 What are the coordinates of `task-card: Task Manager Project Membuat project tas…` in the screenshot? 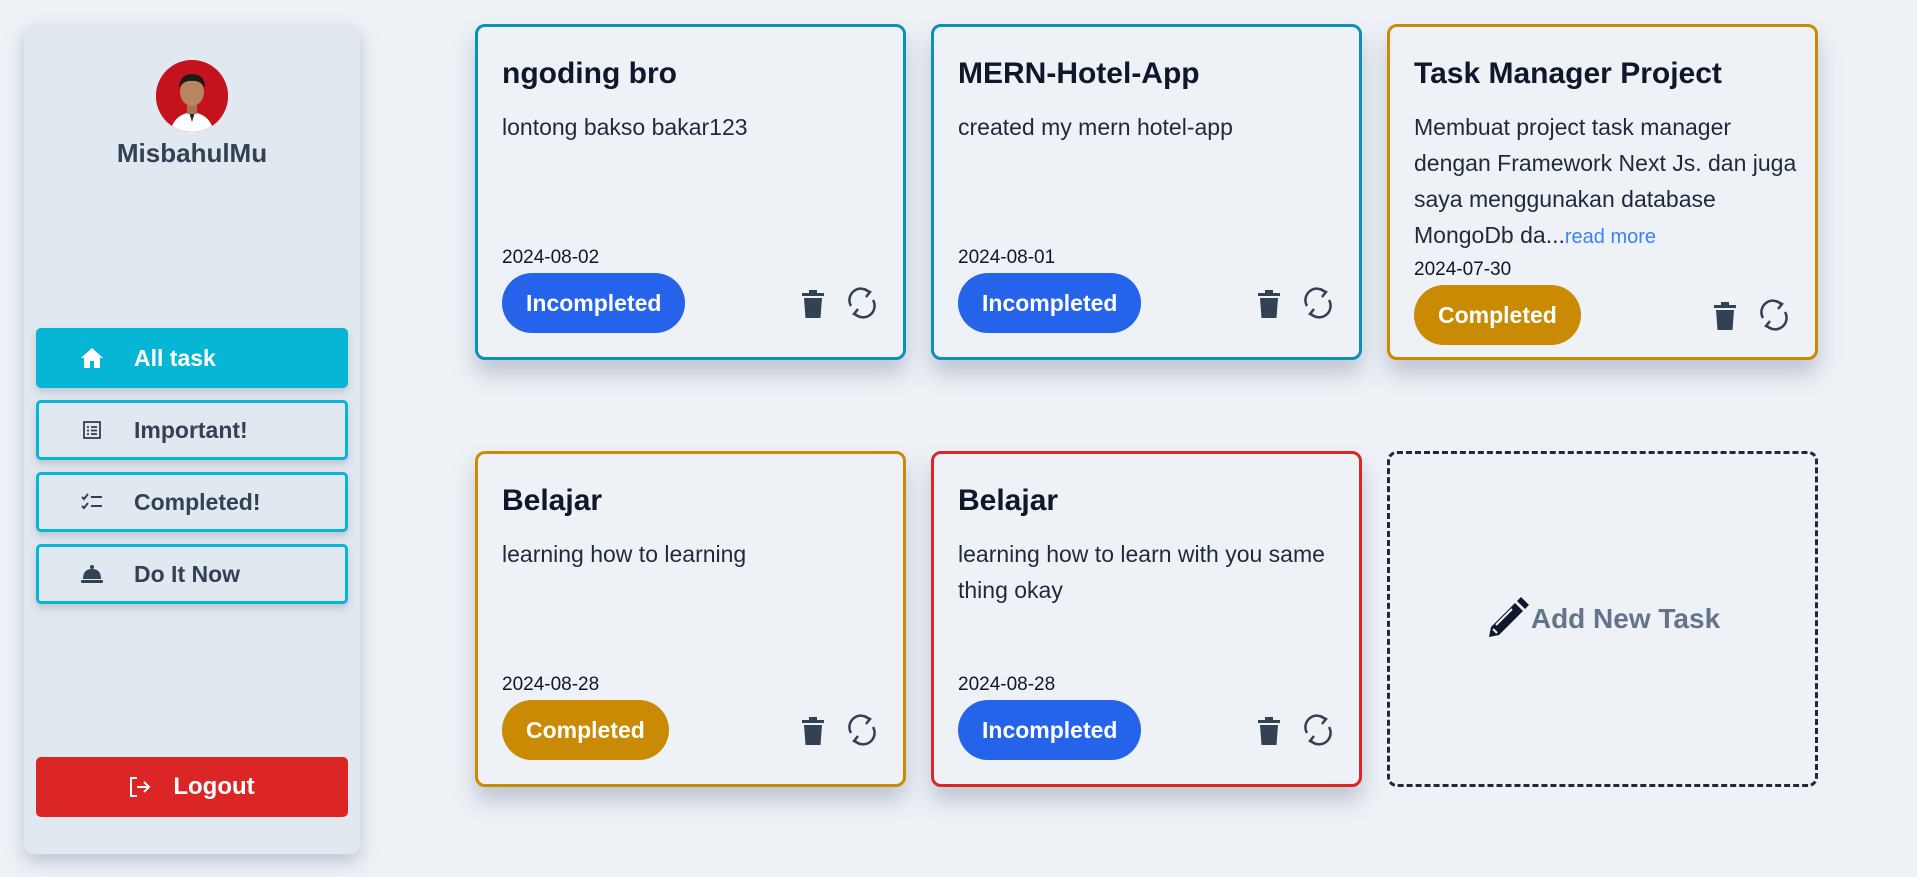 It's located at (1602, 192).